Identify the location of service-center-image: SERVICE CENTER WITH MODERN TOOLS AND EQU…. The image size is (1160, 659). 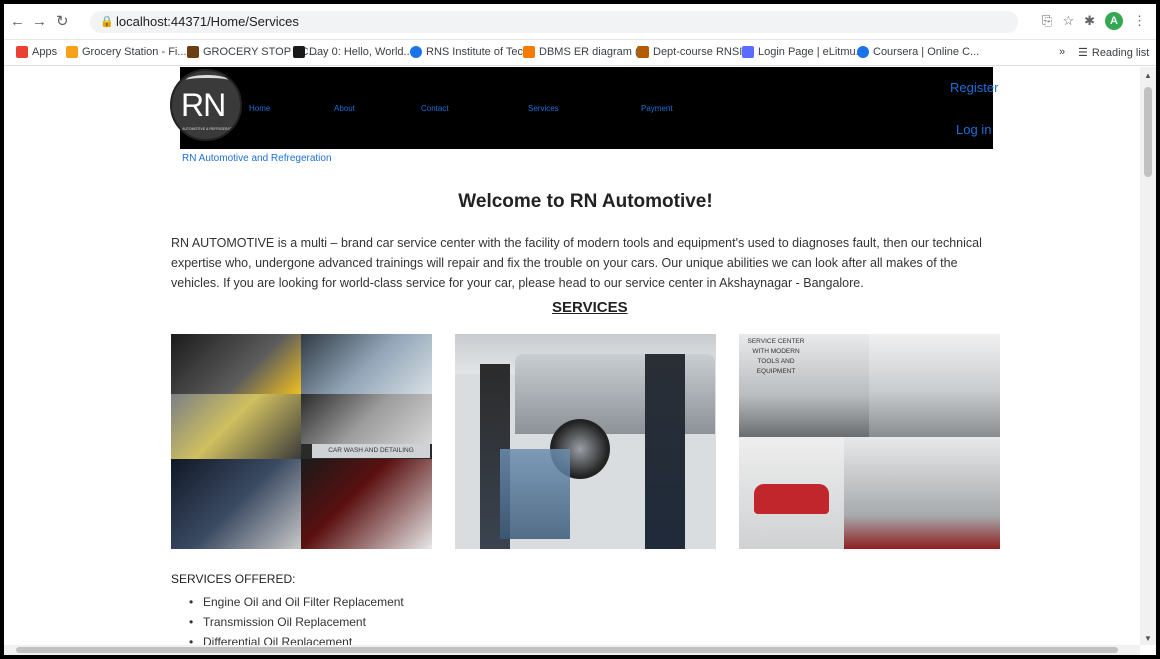
(869, 441).